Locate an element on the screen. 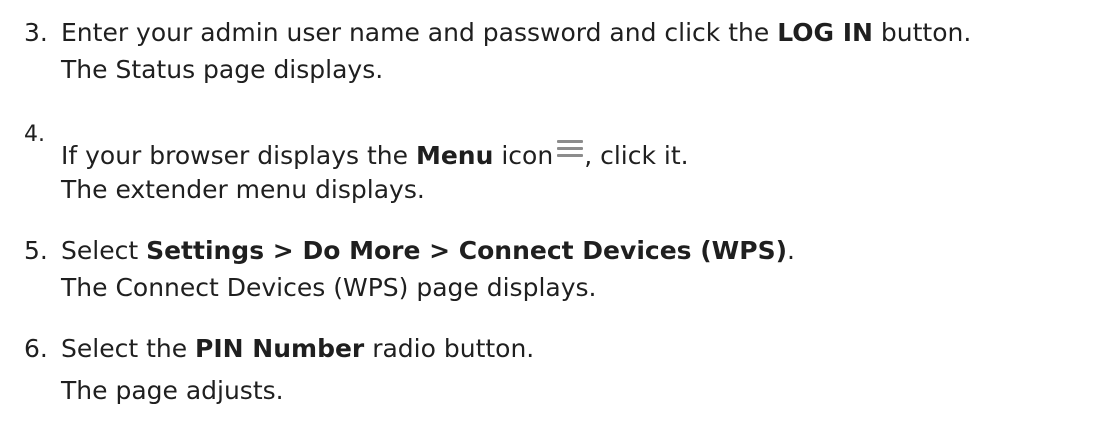 This screenshot has height=434, width=1112. step-number: 6. is located at coordinates (36, 348).